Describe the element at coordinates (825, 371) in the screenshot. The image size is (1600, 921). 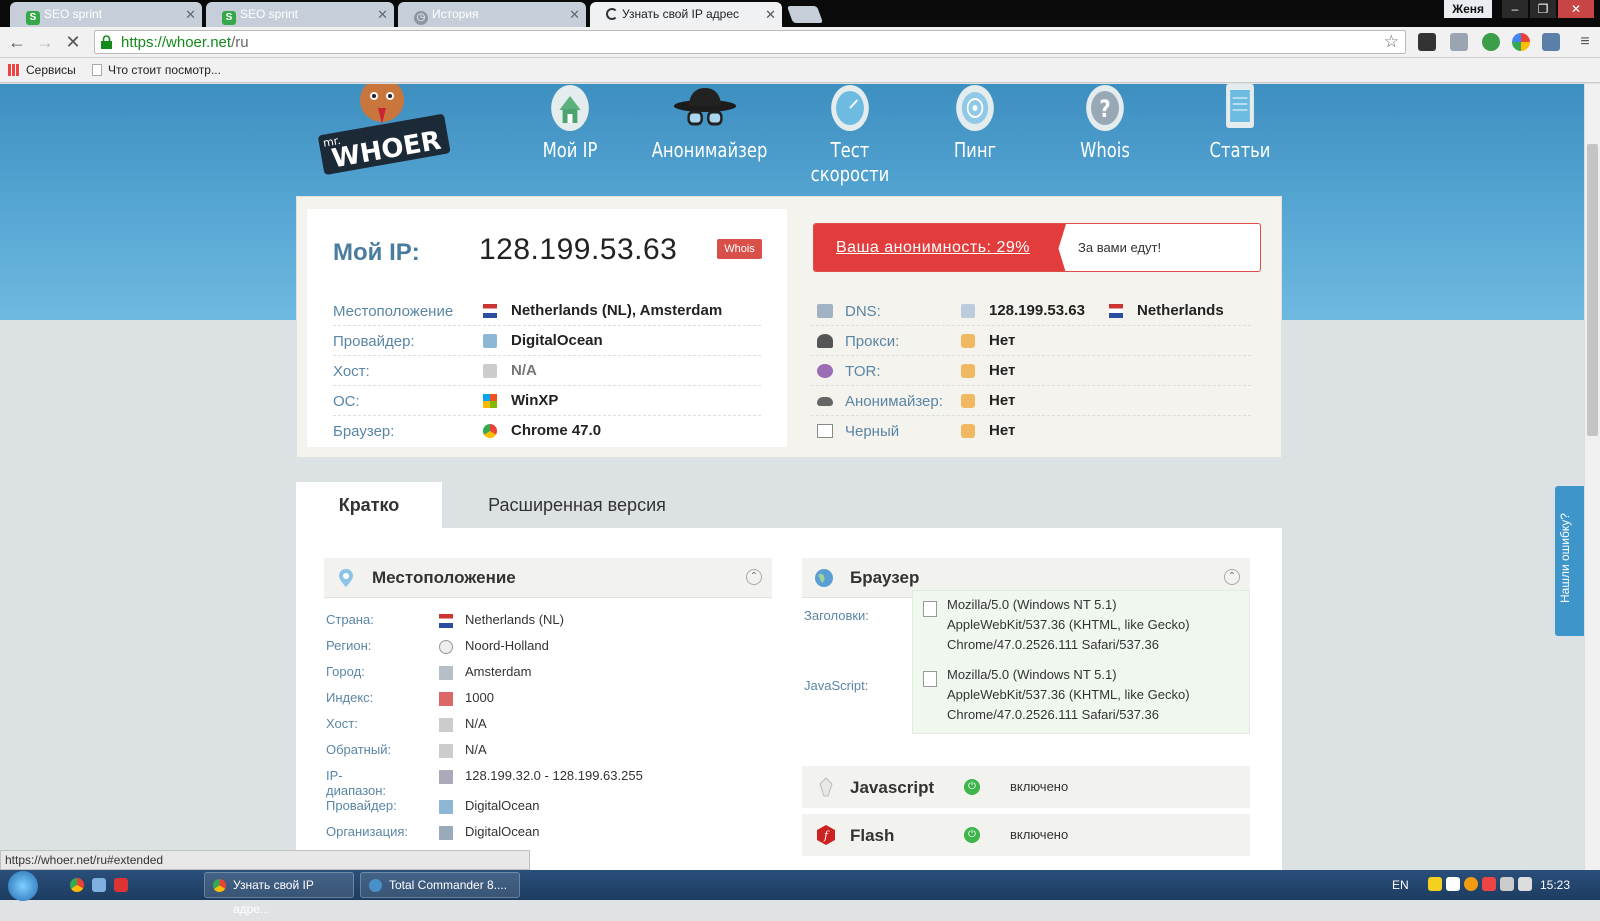
I see `tor-icon` at that location.